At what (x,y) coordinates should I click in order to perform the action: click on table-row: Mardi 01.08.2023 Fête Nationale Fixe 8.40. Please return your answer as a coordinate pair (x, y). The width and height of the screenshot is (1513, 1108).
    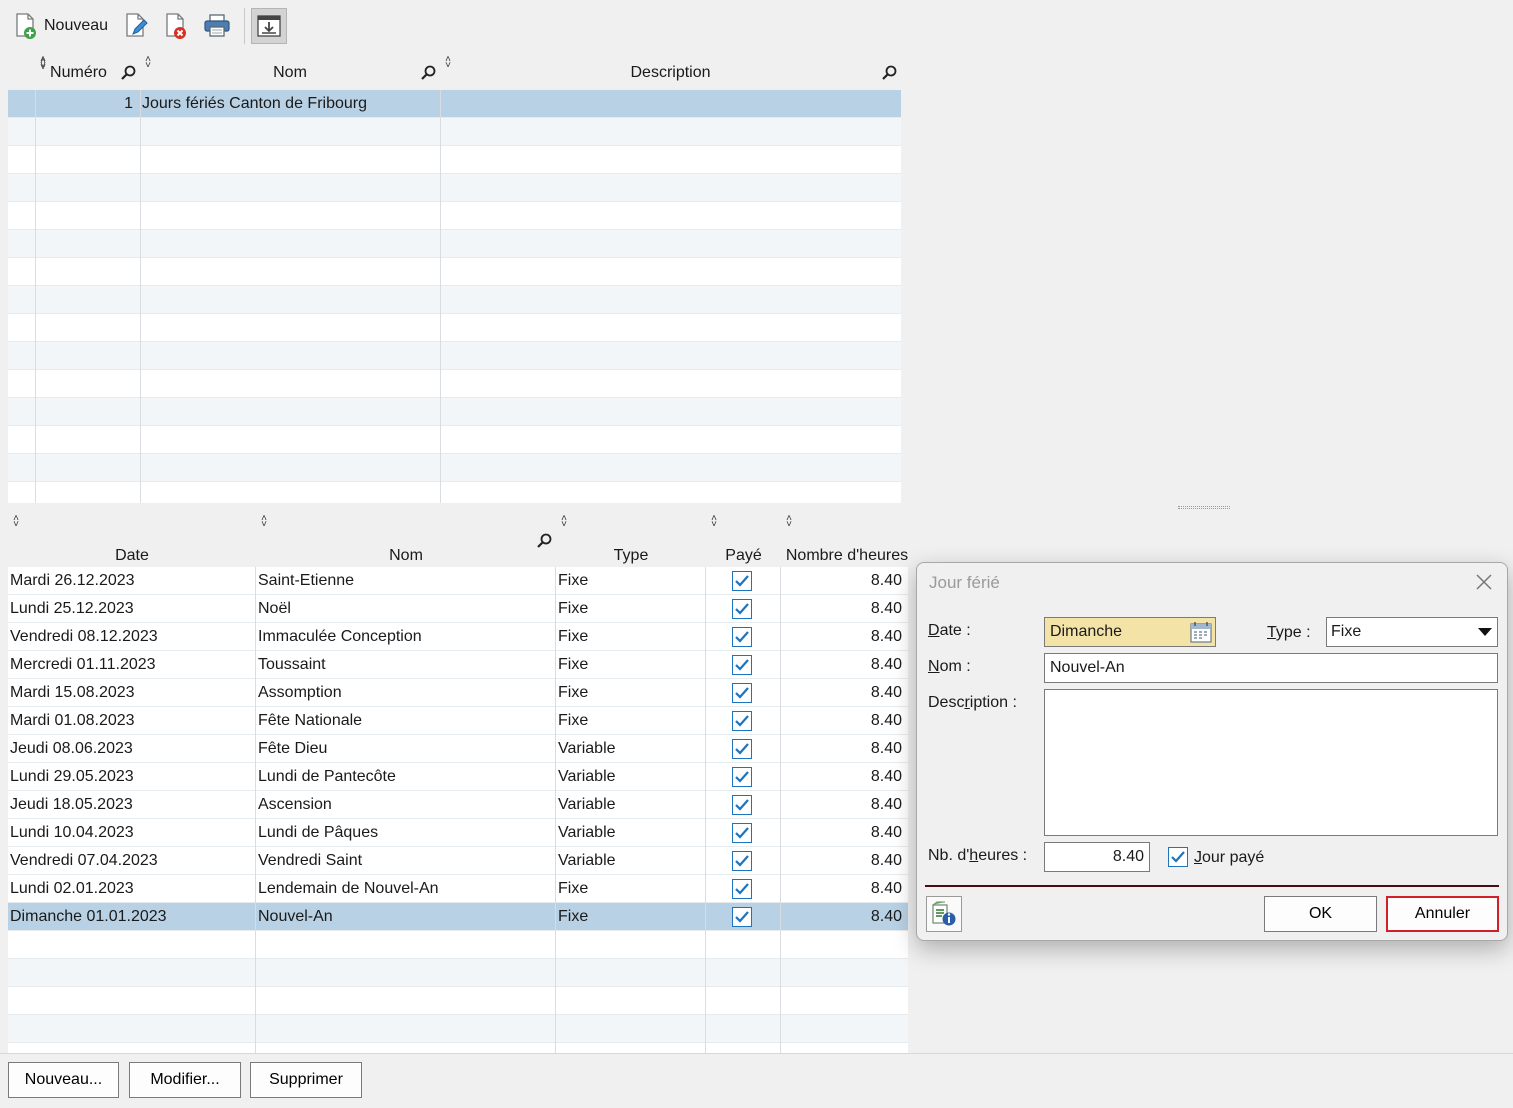
    Looking at the image, I should click on (458, 721).